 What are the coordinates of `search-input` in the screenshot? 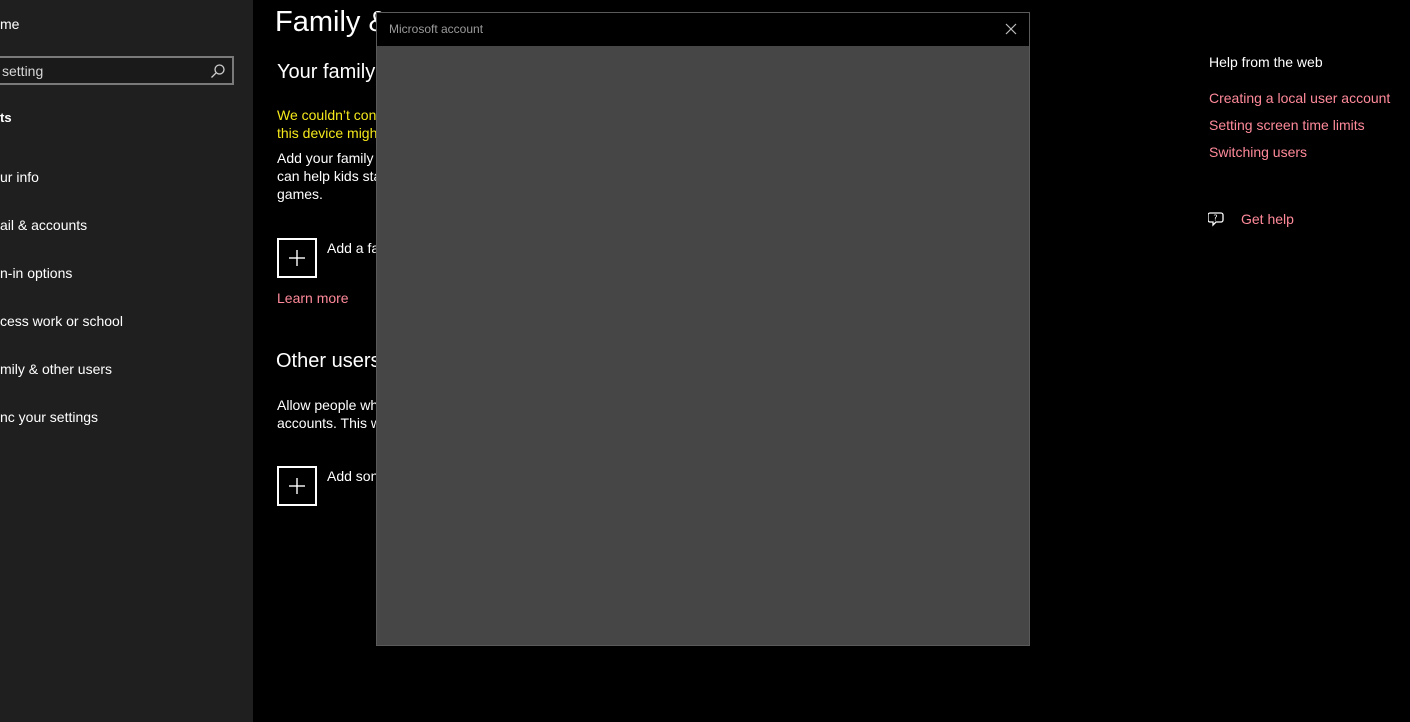 It's located at (106, 70).